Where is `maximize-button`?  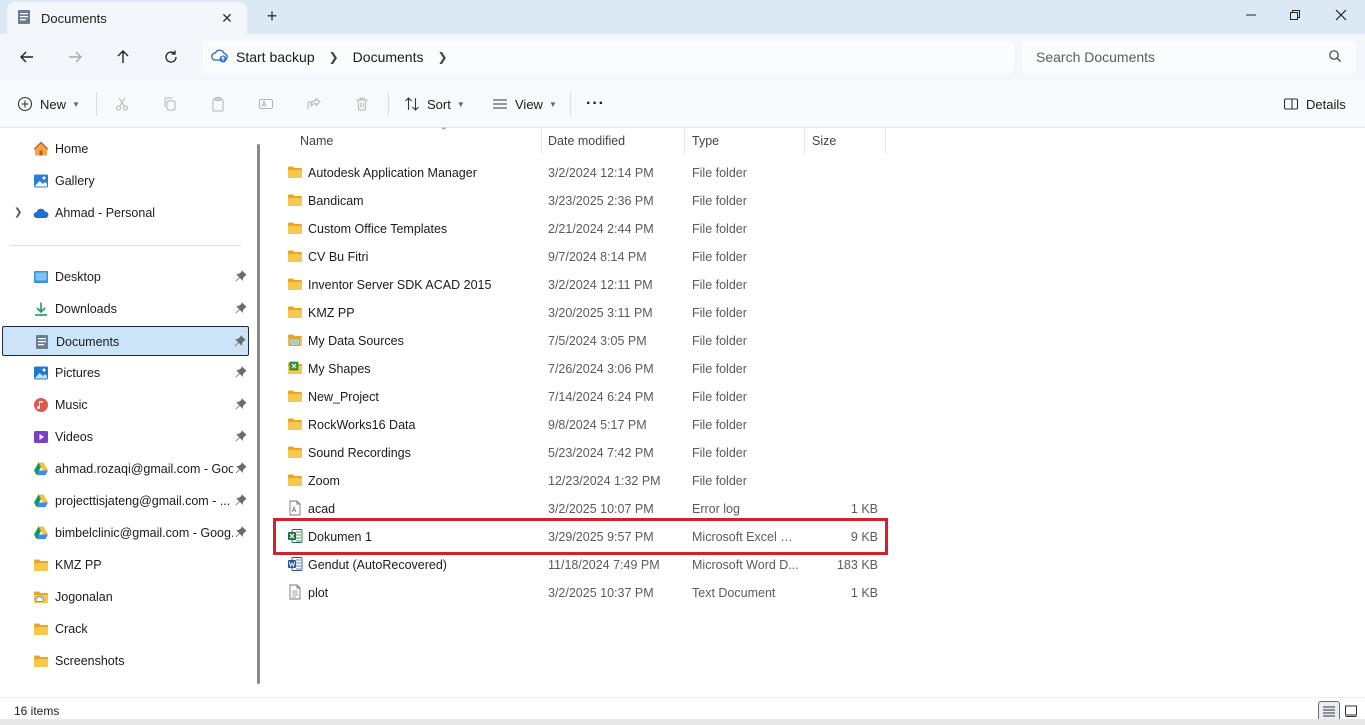 maximize-button is located at coordinates (1295, 15).